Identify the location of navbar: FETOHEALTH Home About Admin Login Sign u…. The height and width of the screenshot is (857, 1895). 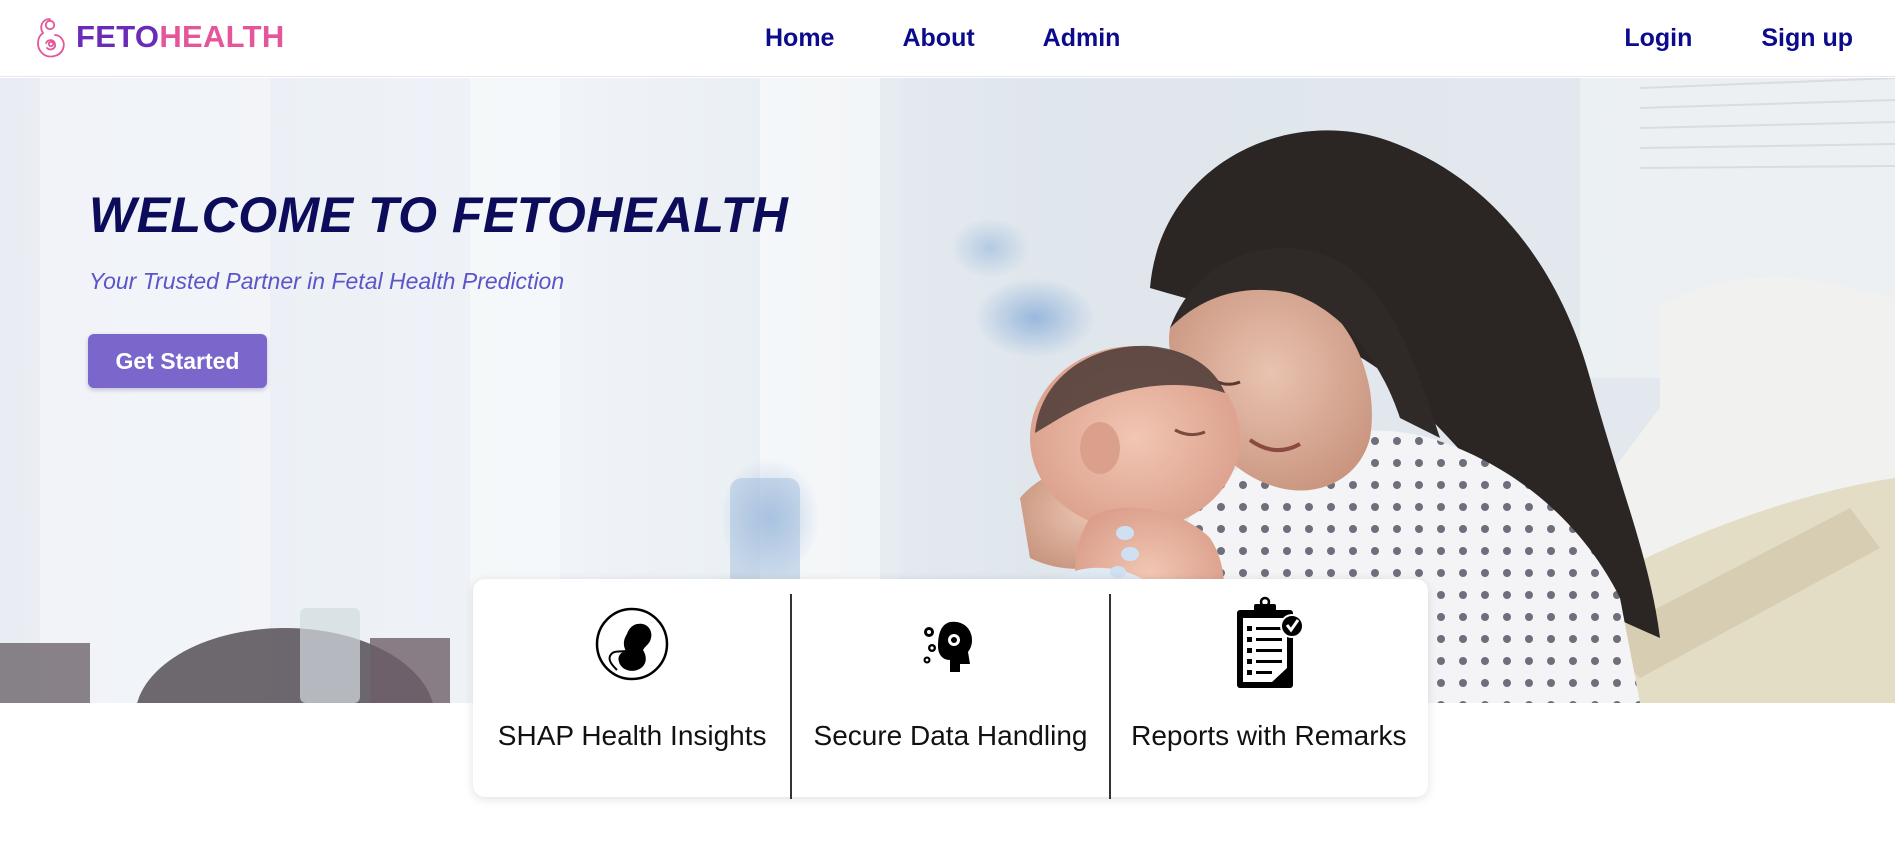
(947, 38).